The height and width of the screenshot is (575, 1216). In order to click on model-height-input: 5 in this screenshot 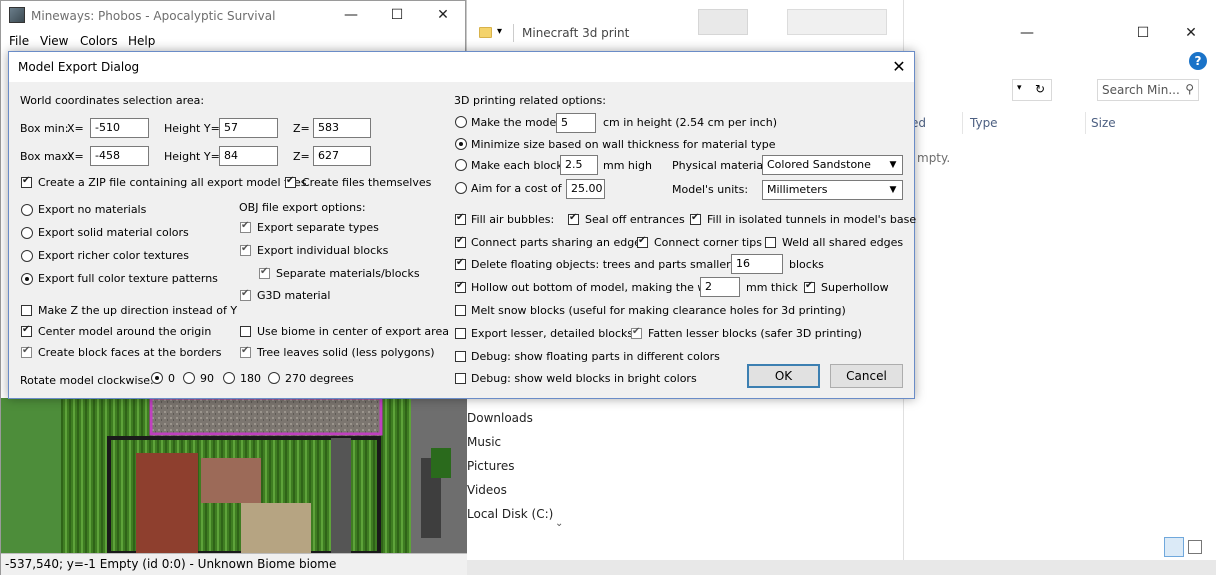, I will do `click(576, 123)`.